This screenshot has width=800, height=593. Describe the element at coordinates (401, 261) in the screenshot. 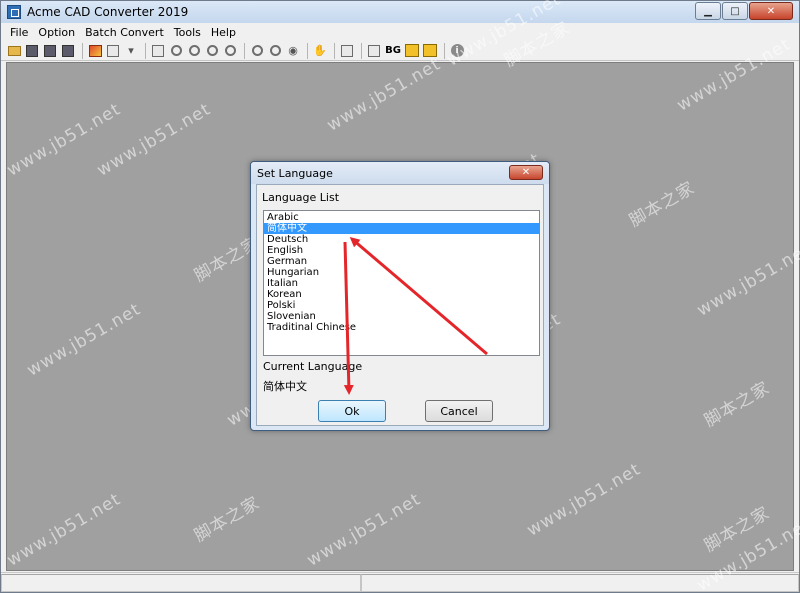

I see `language-item: German` at that location.